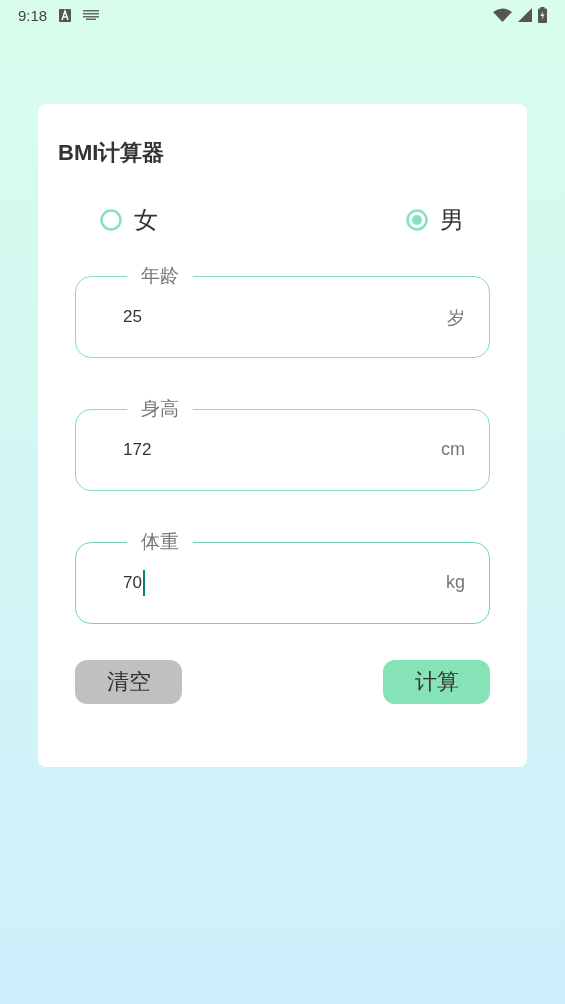 This screenshot has height=1004, width=565. What do you see at coordinates (111, 153) in the screenshot?
I see `app-title: BMI计算器` at bounding box center [111, 153].